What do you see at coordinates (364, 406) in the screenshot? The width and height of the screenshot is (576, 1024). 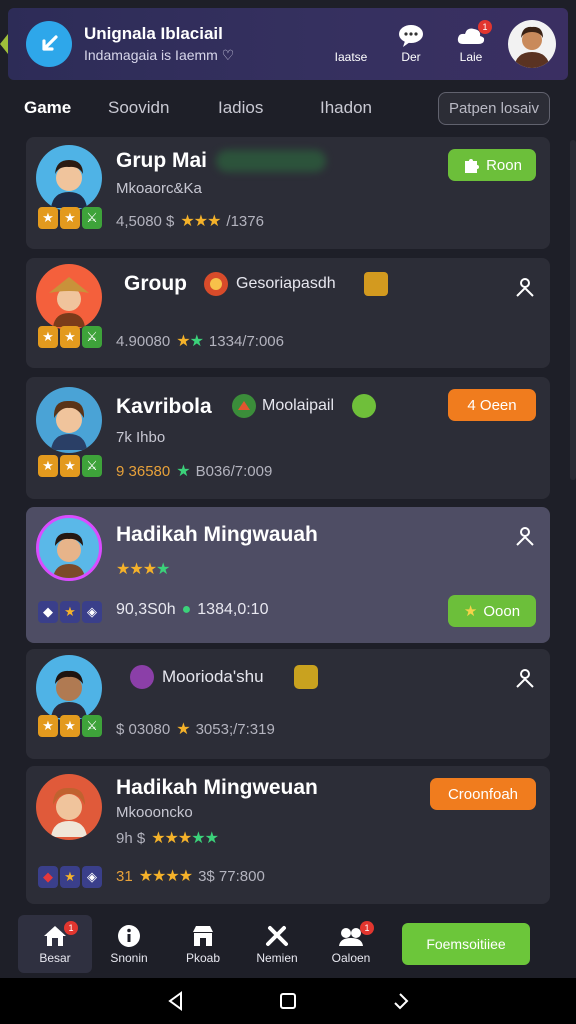 I see `coin-icon` at bounding box center [364, 406].